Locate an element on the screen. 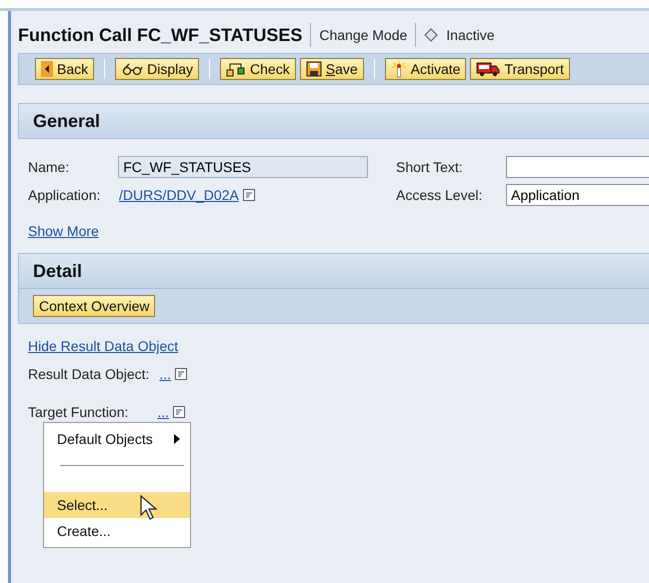  status-label: Inactive is located at coordinates (470, 35).